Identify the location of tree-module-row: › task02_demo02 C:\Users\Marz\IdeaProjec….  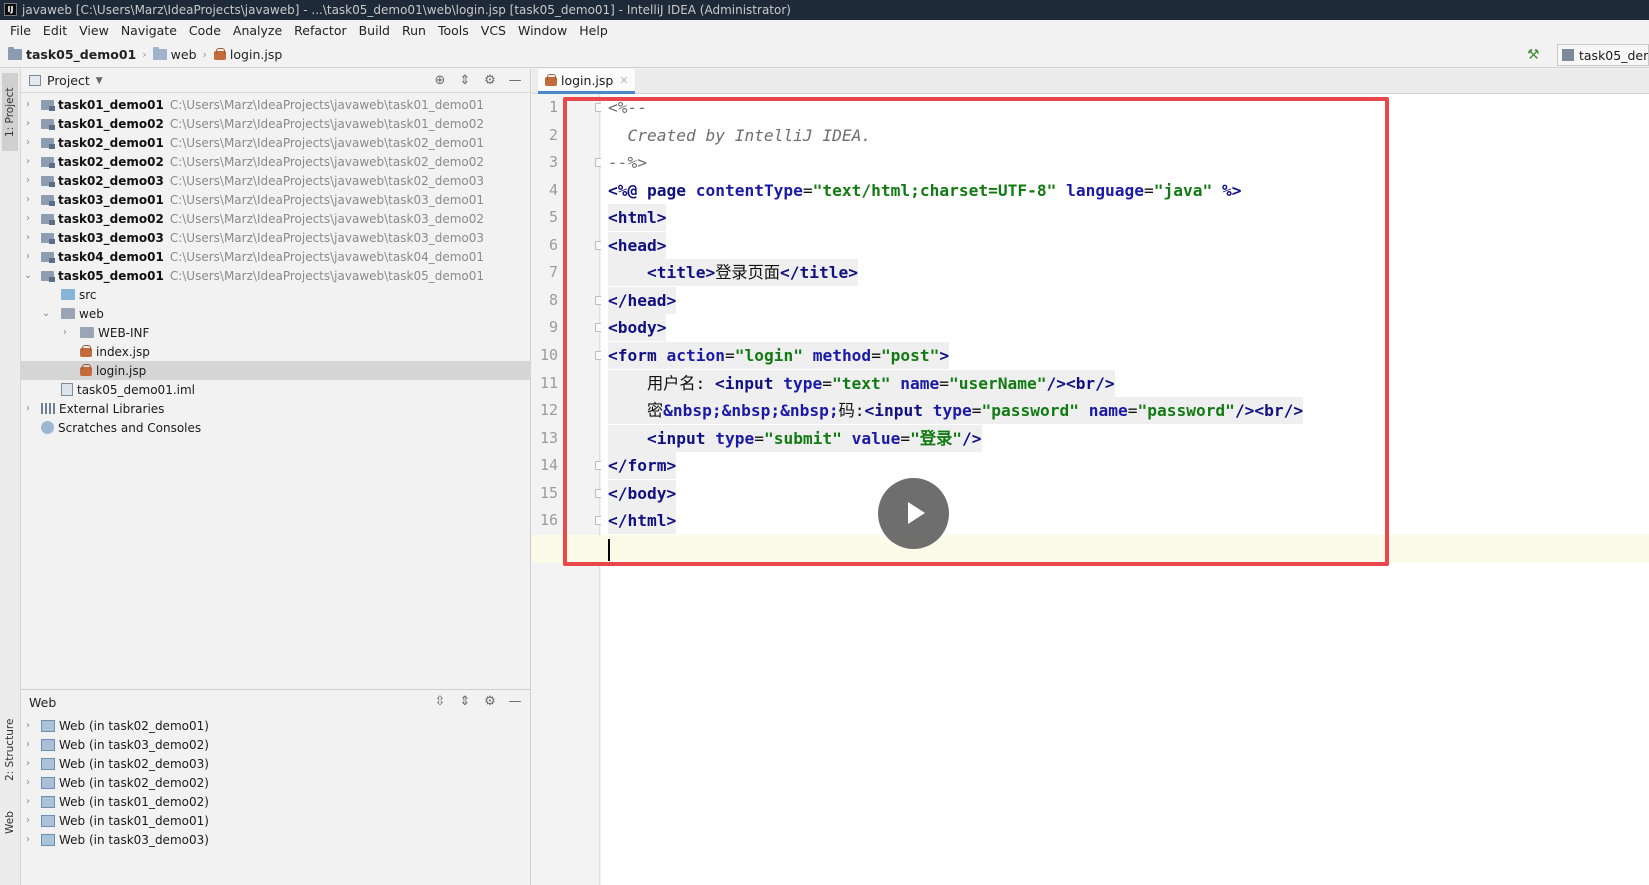
(276, 161).